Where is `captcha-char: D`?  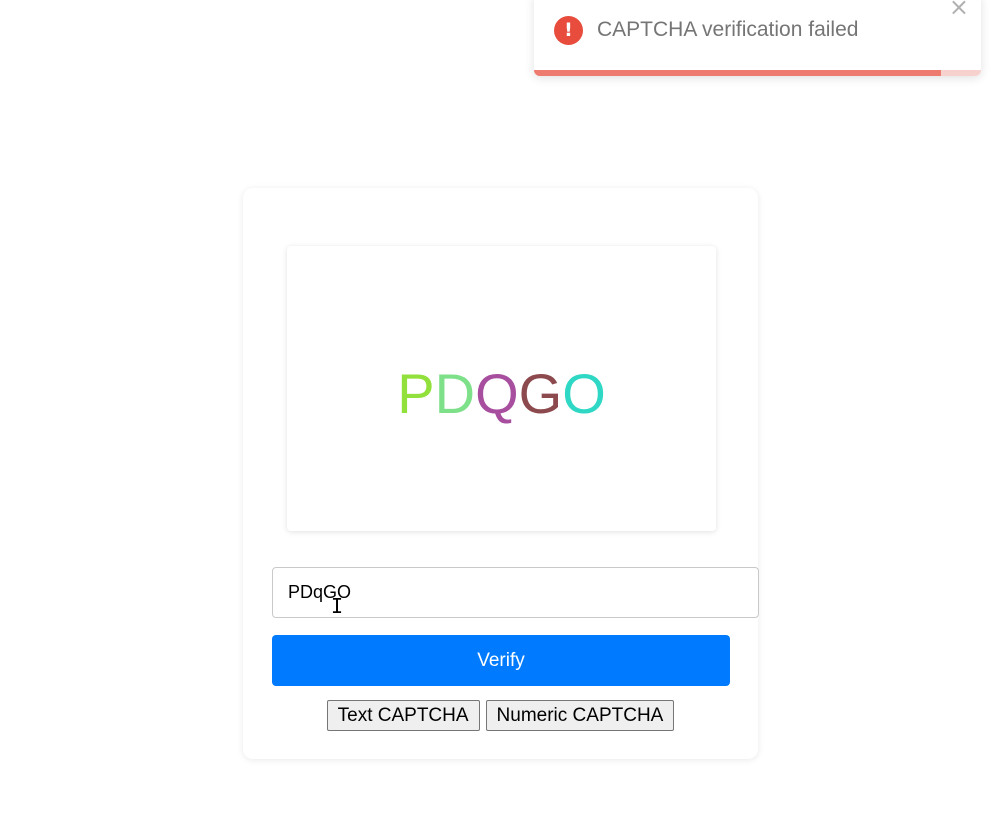
captcha-char: D is located at coordinates (455, 393).